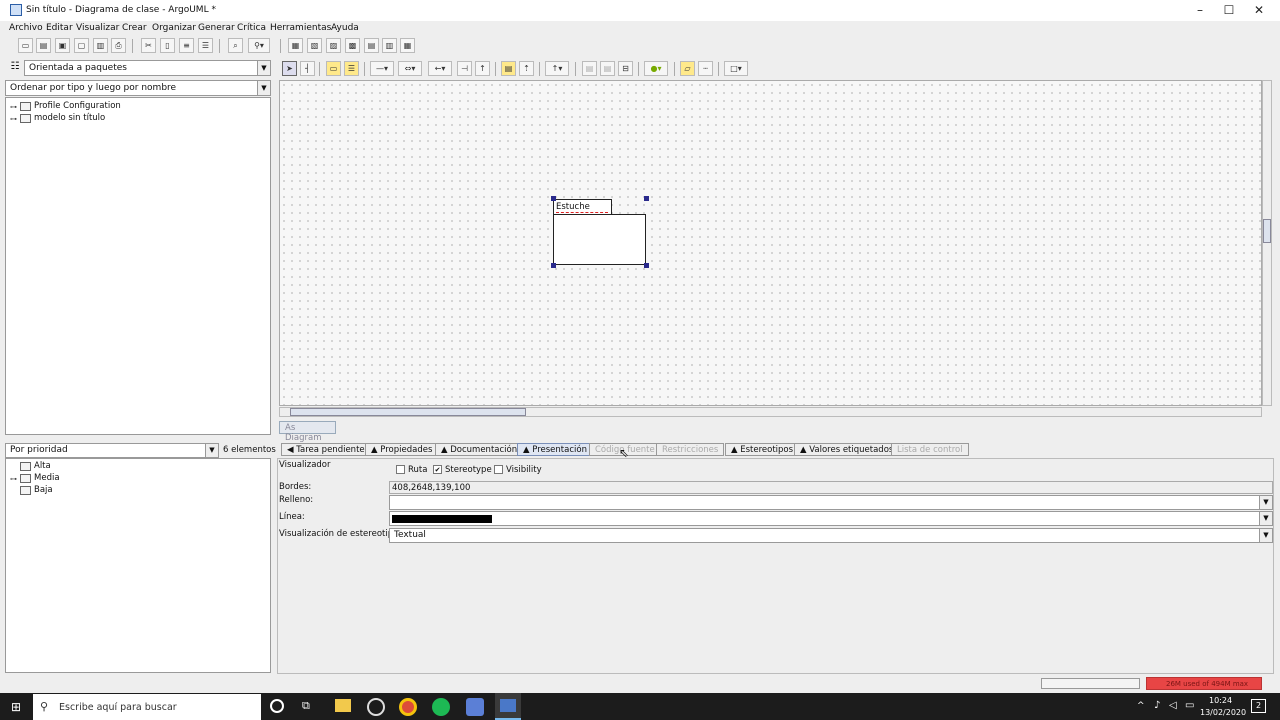  What do you see at coordinates (309, 706) in the screenshot?
I see `task-view-icon: ⧉` at bounding box center [309, 706].